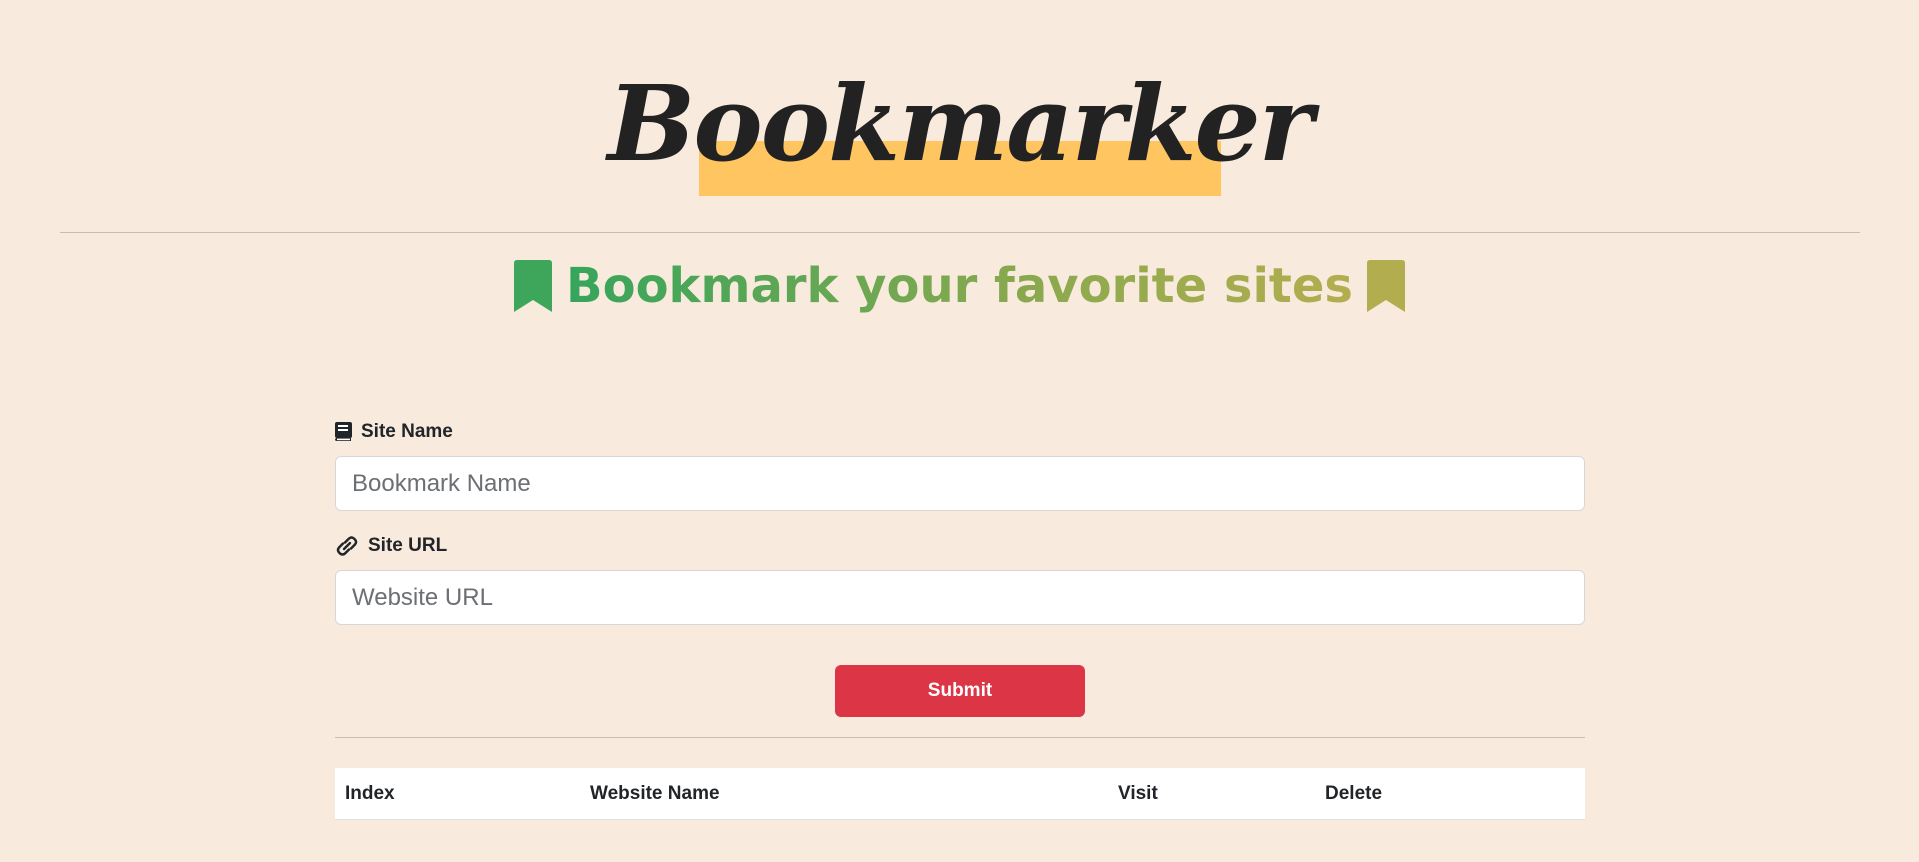 The width and height of the screenshot is (1919, 862). Describe the element at coordinates (407, 431) in the screenshot. I see `site-name-label-text: Site Name` at that location.